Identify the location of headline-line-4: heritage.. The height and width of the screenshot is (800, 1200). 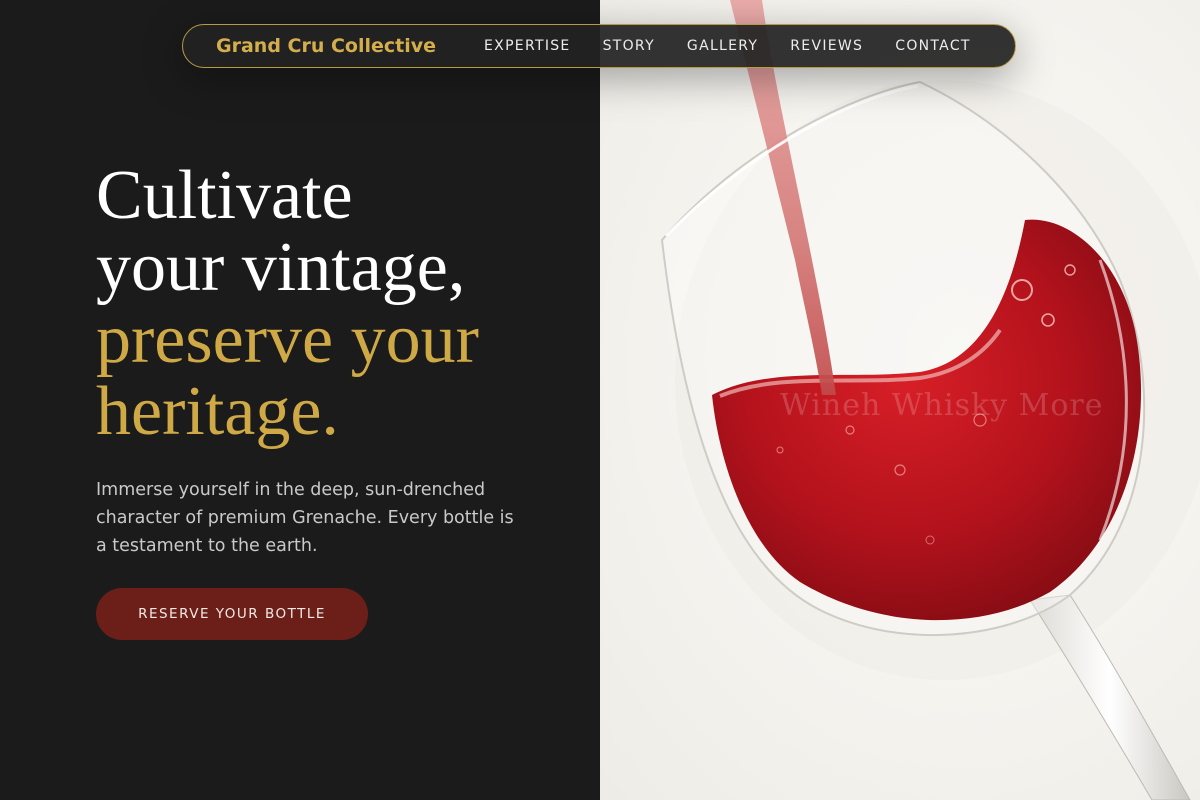
(217, 411).